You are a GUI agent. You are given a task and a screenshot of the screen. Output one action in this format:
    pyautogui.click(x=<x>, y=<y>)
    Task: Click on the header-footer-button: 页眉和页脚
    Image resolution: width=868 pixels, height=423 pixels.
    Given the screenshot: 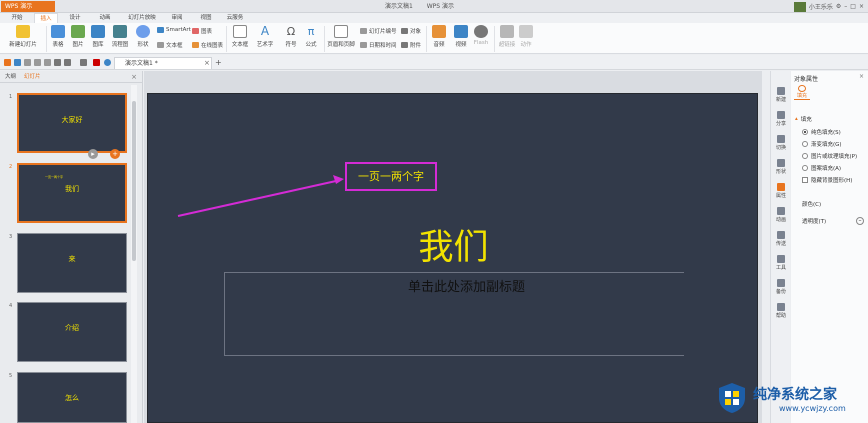 What is the action you would take?
    pyautogui.click(x=341, y=36)
    